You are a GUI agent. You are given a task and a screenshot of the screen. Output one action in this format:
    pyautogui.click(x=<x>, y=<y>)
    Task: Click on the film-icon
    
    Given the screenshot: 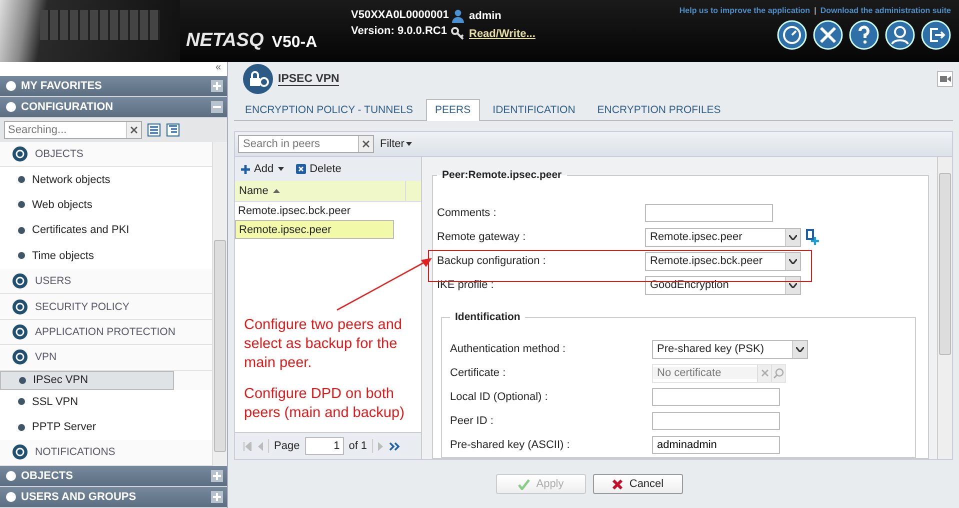 What is the action you would take?
    pyautogui.click(x=945, y=79)
    